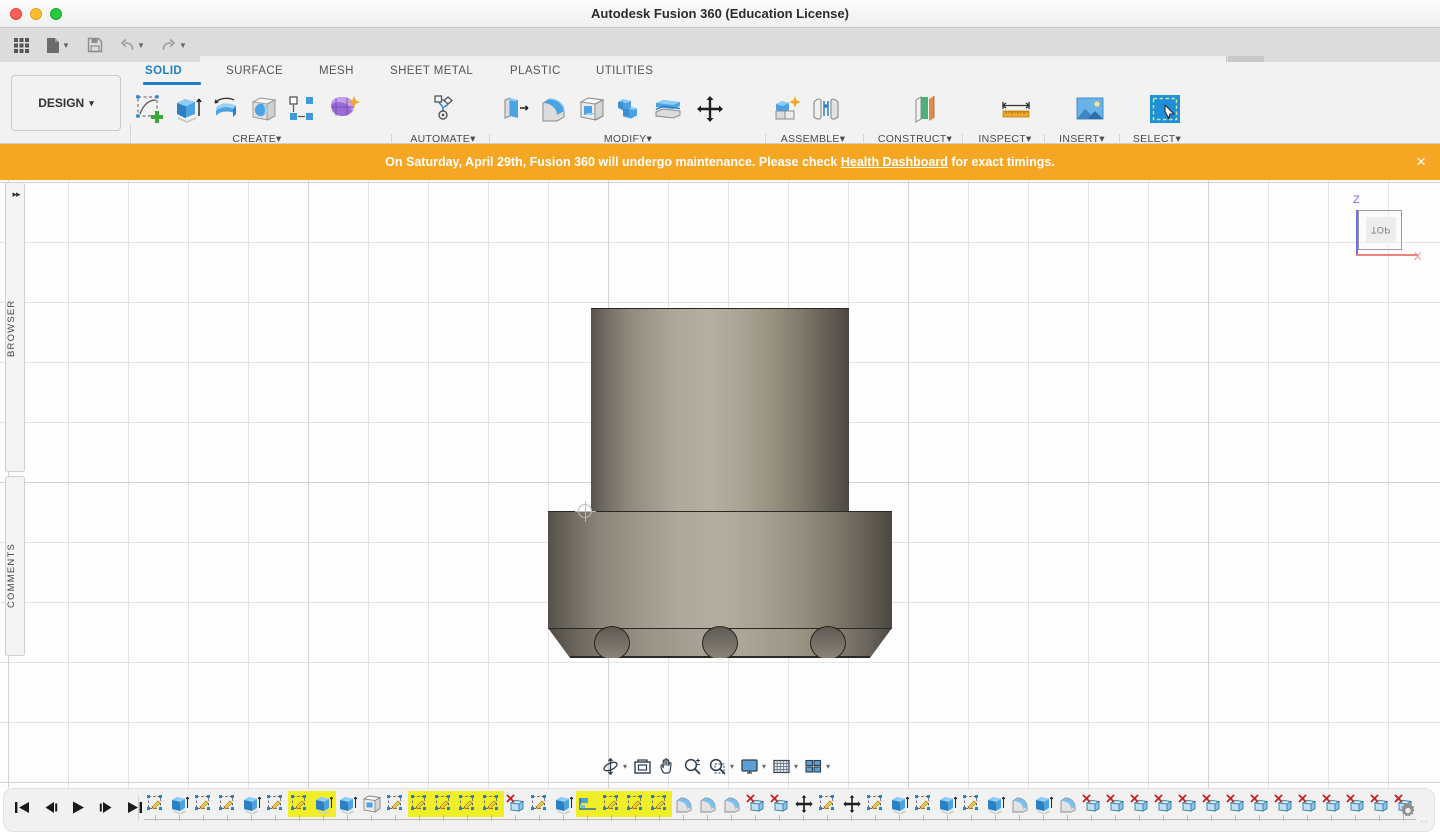 This screenshot has width=1440, height=837. What do you see at coordinates (720, 548) in the screenshot?
I see `model-body` at bounding box center [720, 548].